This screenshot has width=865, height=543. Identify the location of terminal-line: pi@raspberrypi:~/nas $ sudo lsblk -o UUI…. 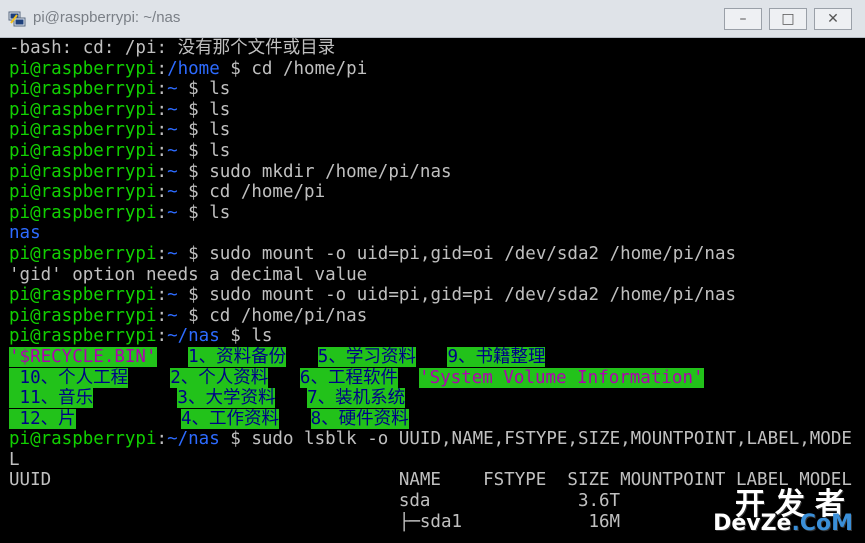
(437, 439).